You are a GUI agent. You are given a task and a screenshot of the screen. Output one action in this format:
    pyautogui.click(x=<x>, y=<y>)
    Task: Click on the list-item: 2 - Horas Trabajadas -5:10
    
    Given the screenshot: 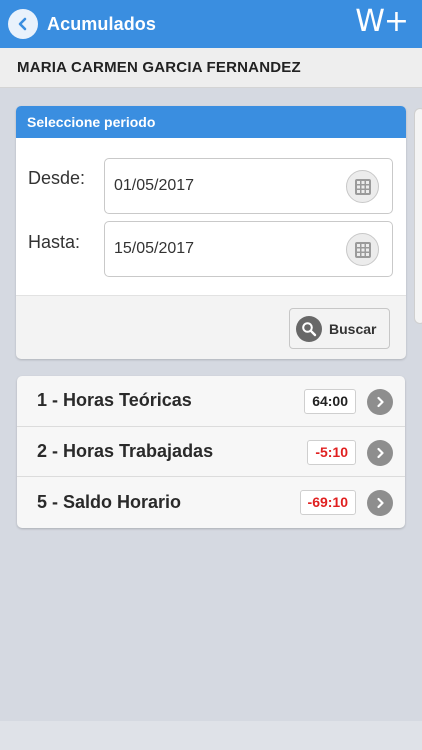 What is the action you would take?
    pyautogui.click(x=211, y=452)
    